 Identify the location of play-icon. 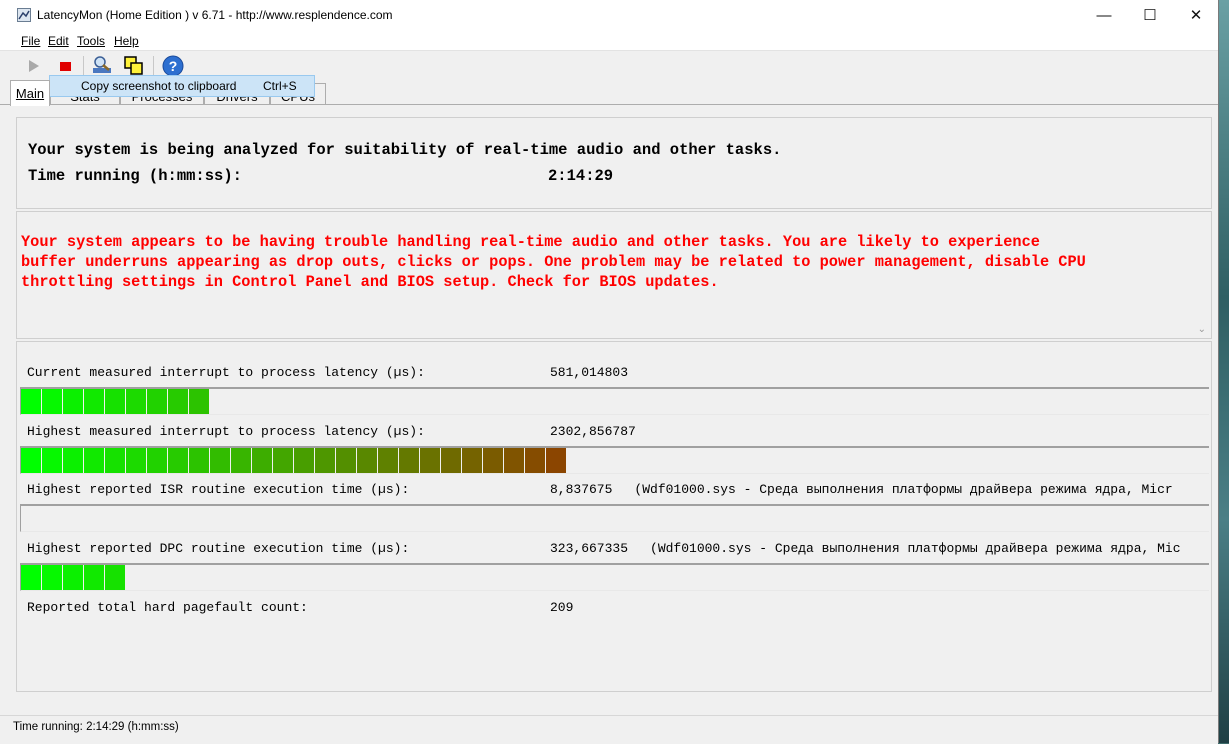
(34, 66).